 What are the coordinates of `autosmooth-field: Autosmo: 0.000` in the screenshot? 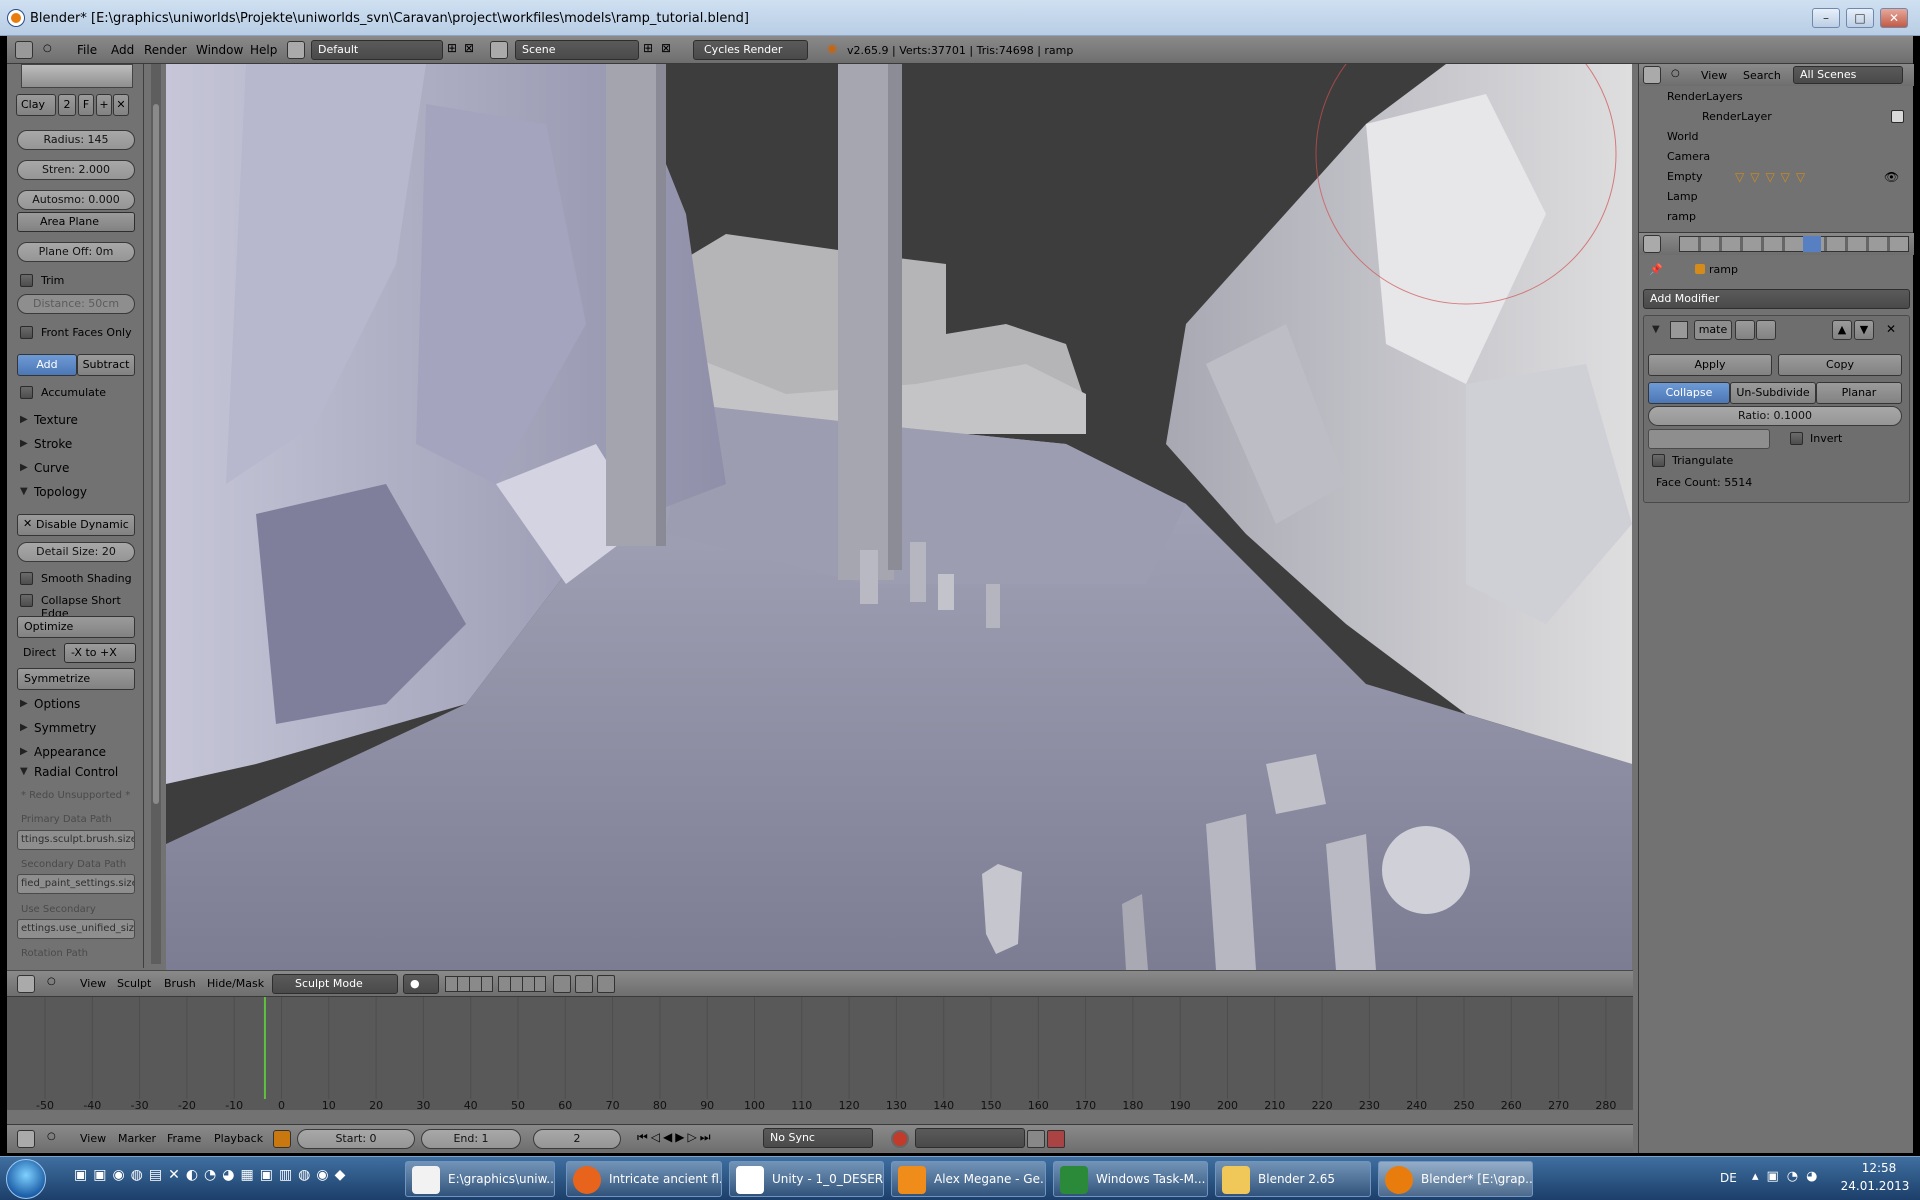 It's located at (76, 200).